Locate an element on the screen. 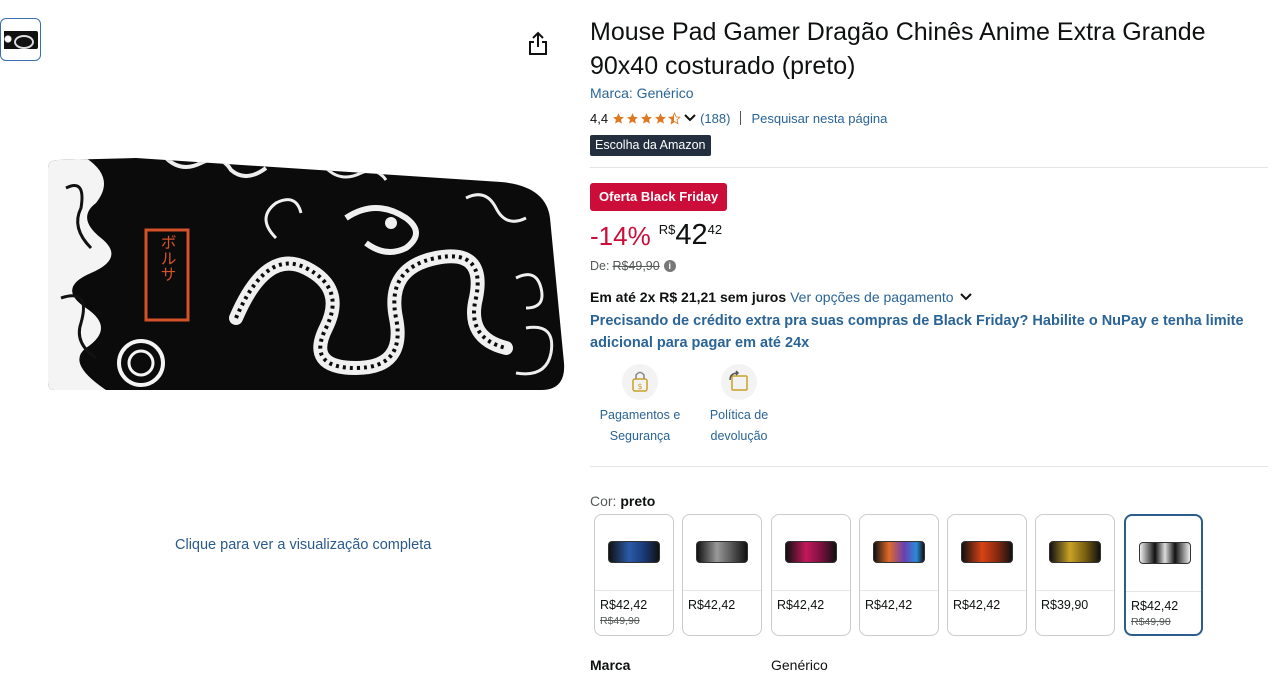 The image size is (1280, 673). search-page-link: Pesquisar nesta página is located at coordinates (819, 118).